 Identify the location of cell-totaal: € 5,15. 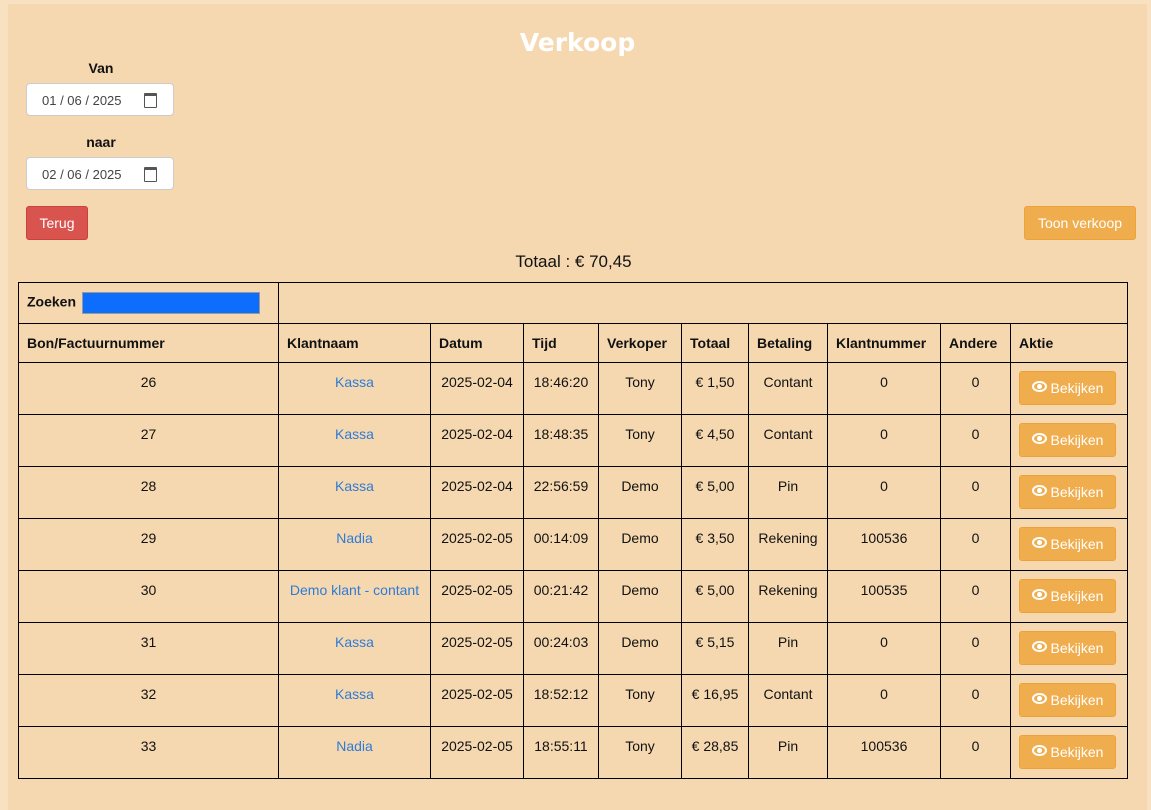
(715, 648).